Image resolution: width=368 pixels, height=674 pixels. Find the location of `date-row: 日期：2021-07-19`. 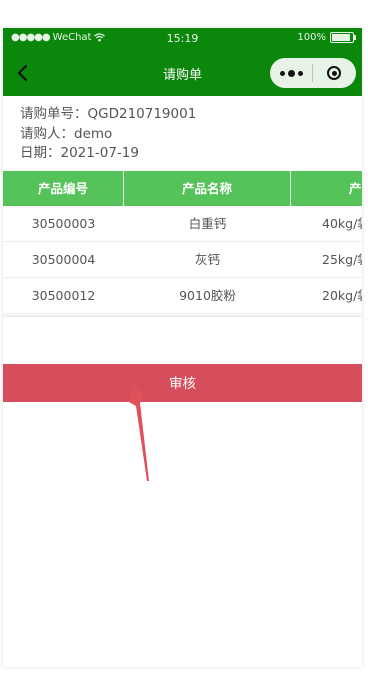

date-row: 日期：2021-07-19 is located at coordinates (108, 154).